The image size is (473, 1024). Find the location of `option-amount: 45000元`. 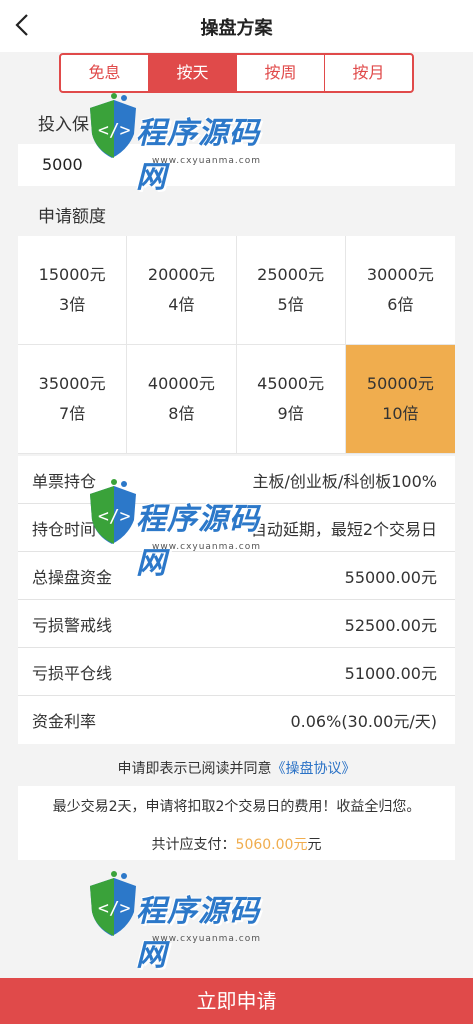

option-amount: 45000元 is located at coordinates (291, 383).